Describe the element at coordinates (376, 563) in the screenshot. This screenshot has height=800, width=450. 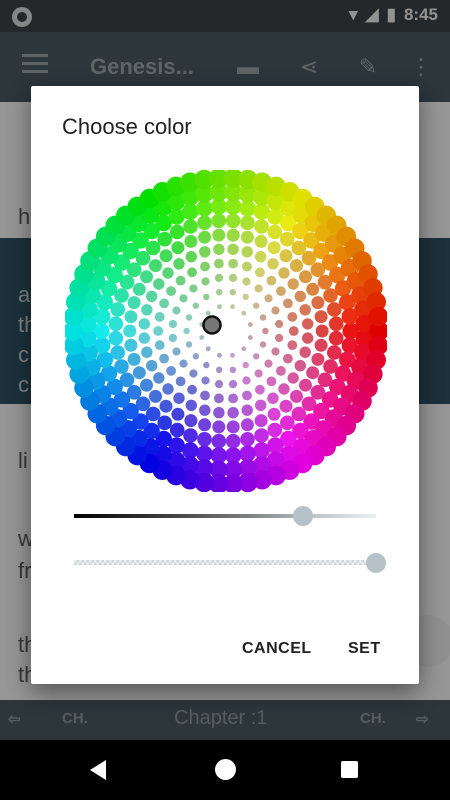
I see `alpha-slider-thumb` at that location.